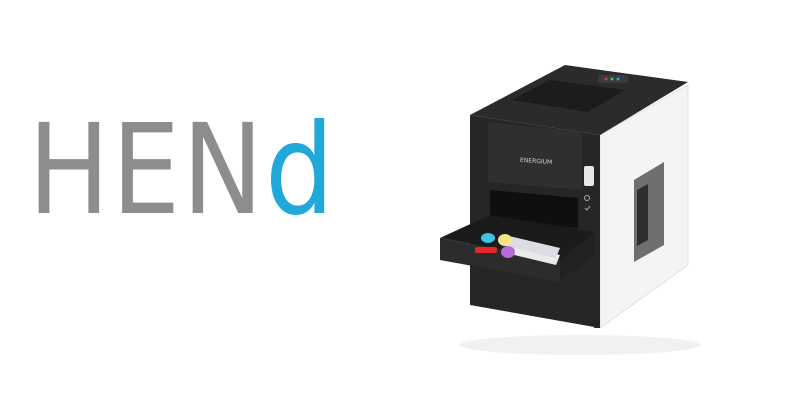  What do you see at coordinates (486, 250) in the screenshot?
I see `tube-cap-red` at bounding box center [486, 250].